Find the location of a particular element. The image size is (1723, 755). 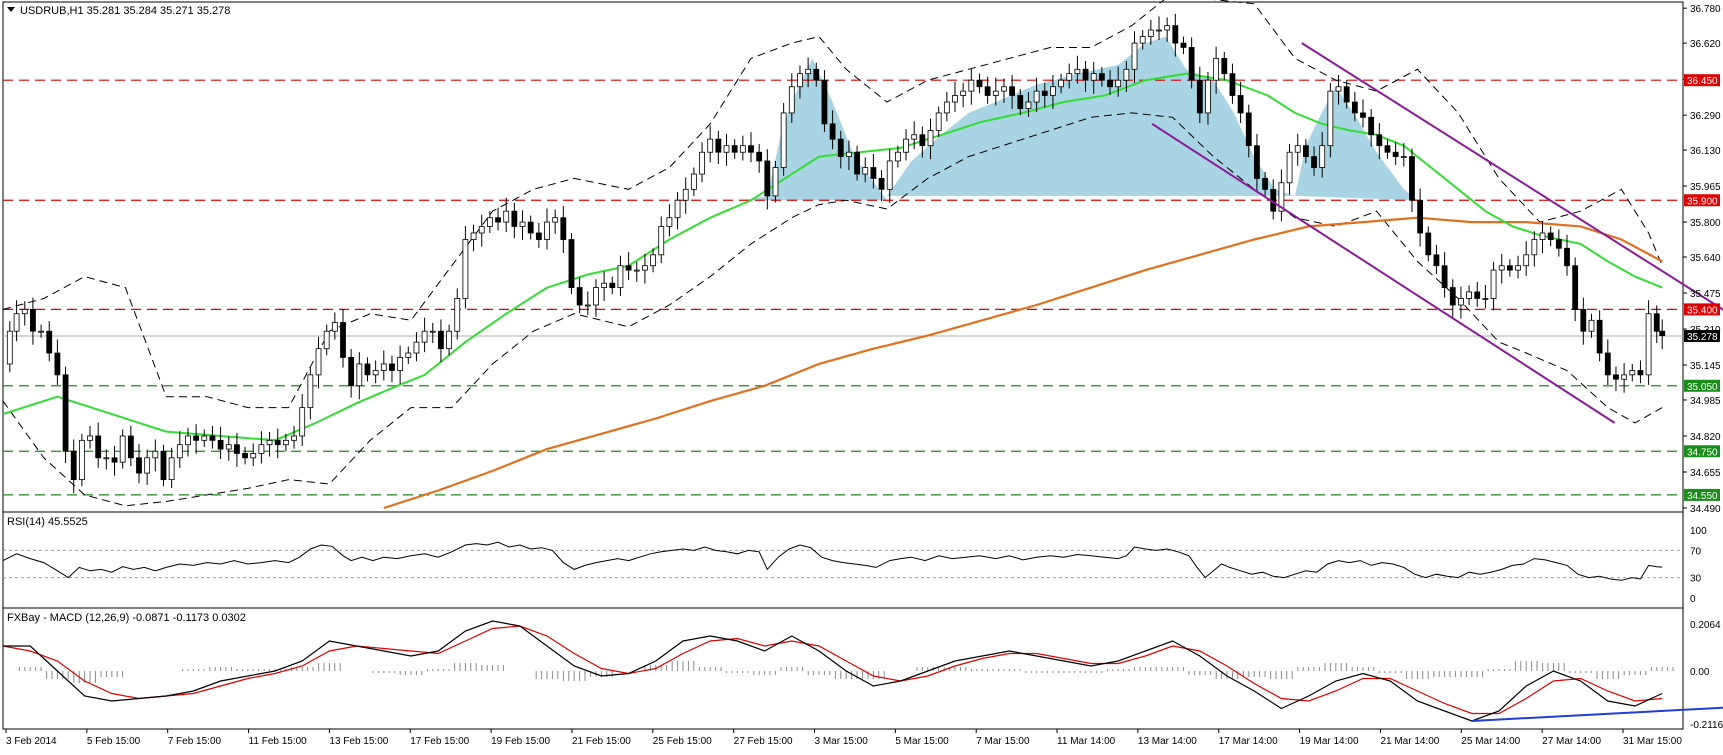

y-tick-label: 35.800 is located at coordinates (1705, 223).